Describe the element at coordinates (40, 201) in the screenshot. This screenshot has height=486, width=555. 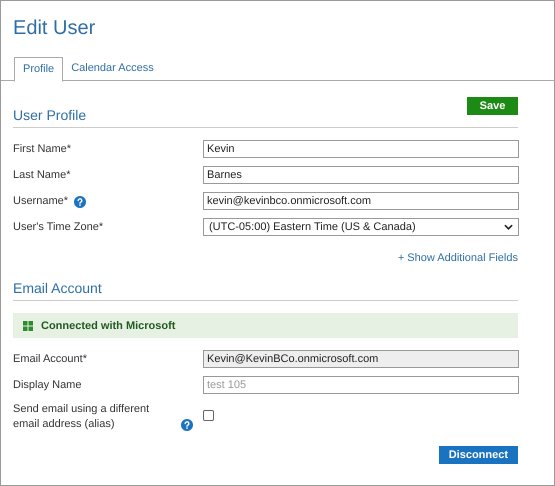
I see `field-label: Username*` at that location.